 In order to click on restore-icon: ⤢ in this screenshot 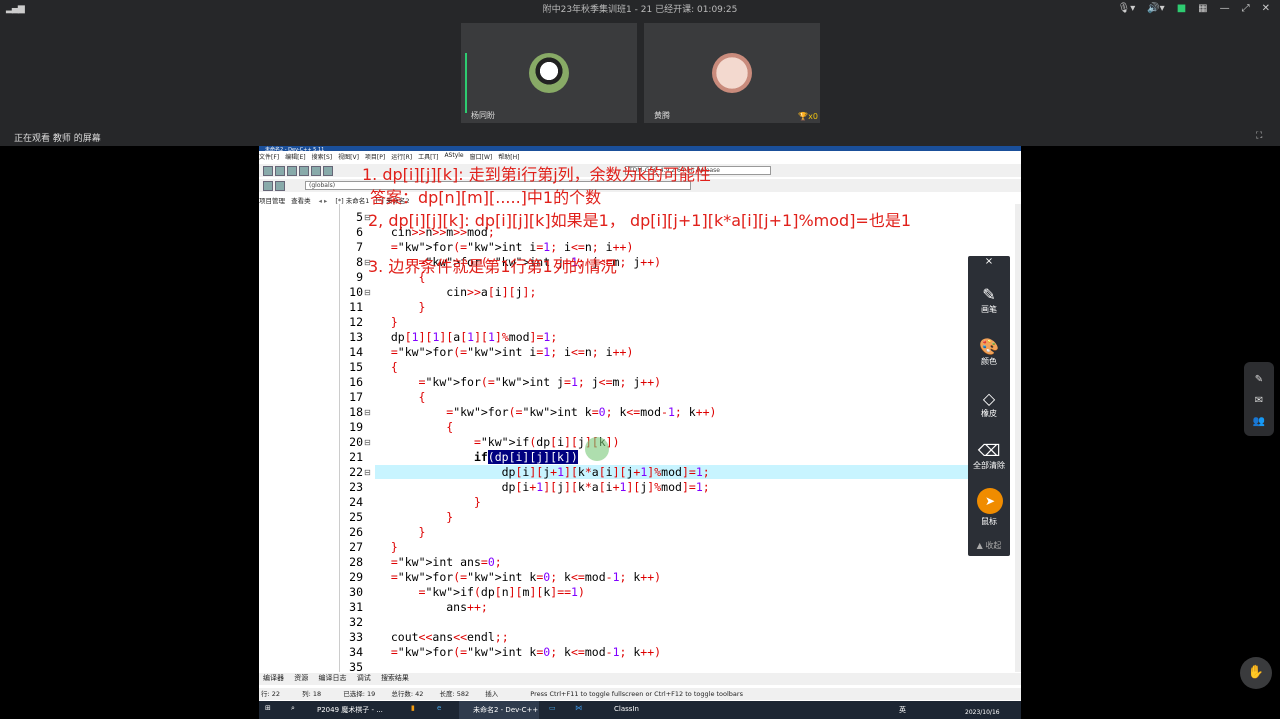, I will do `click(1246, 8)`.